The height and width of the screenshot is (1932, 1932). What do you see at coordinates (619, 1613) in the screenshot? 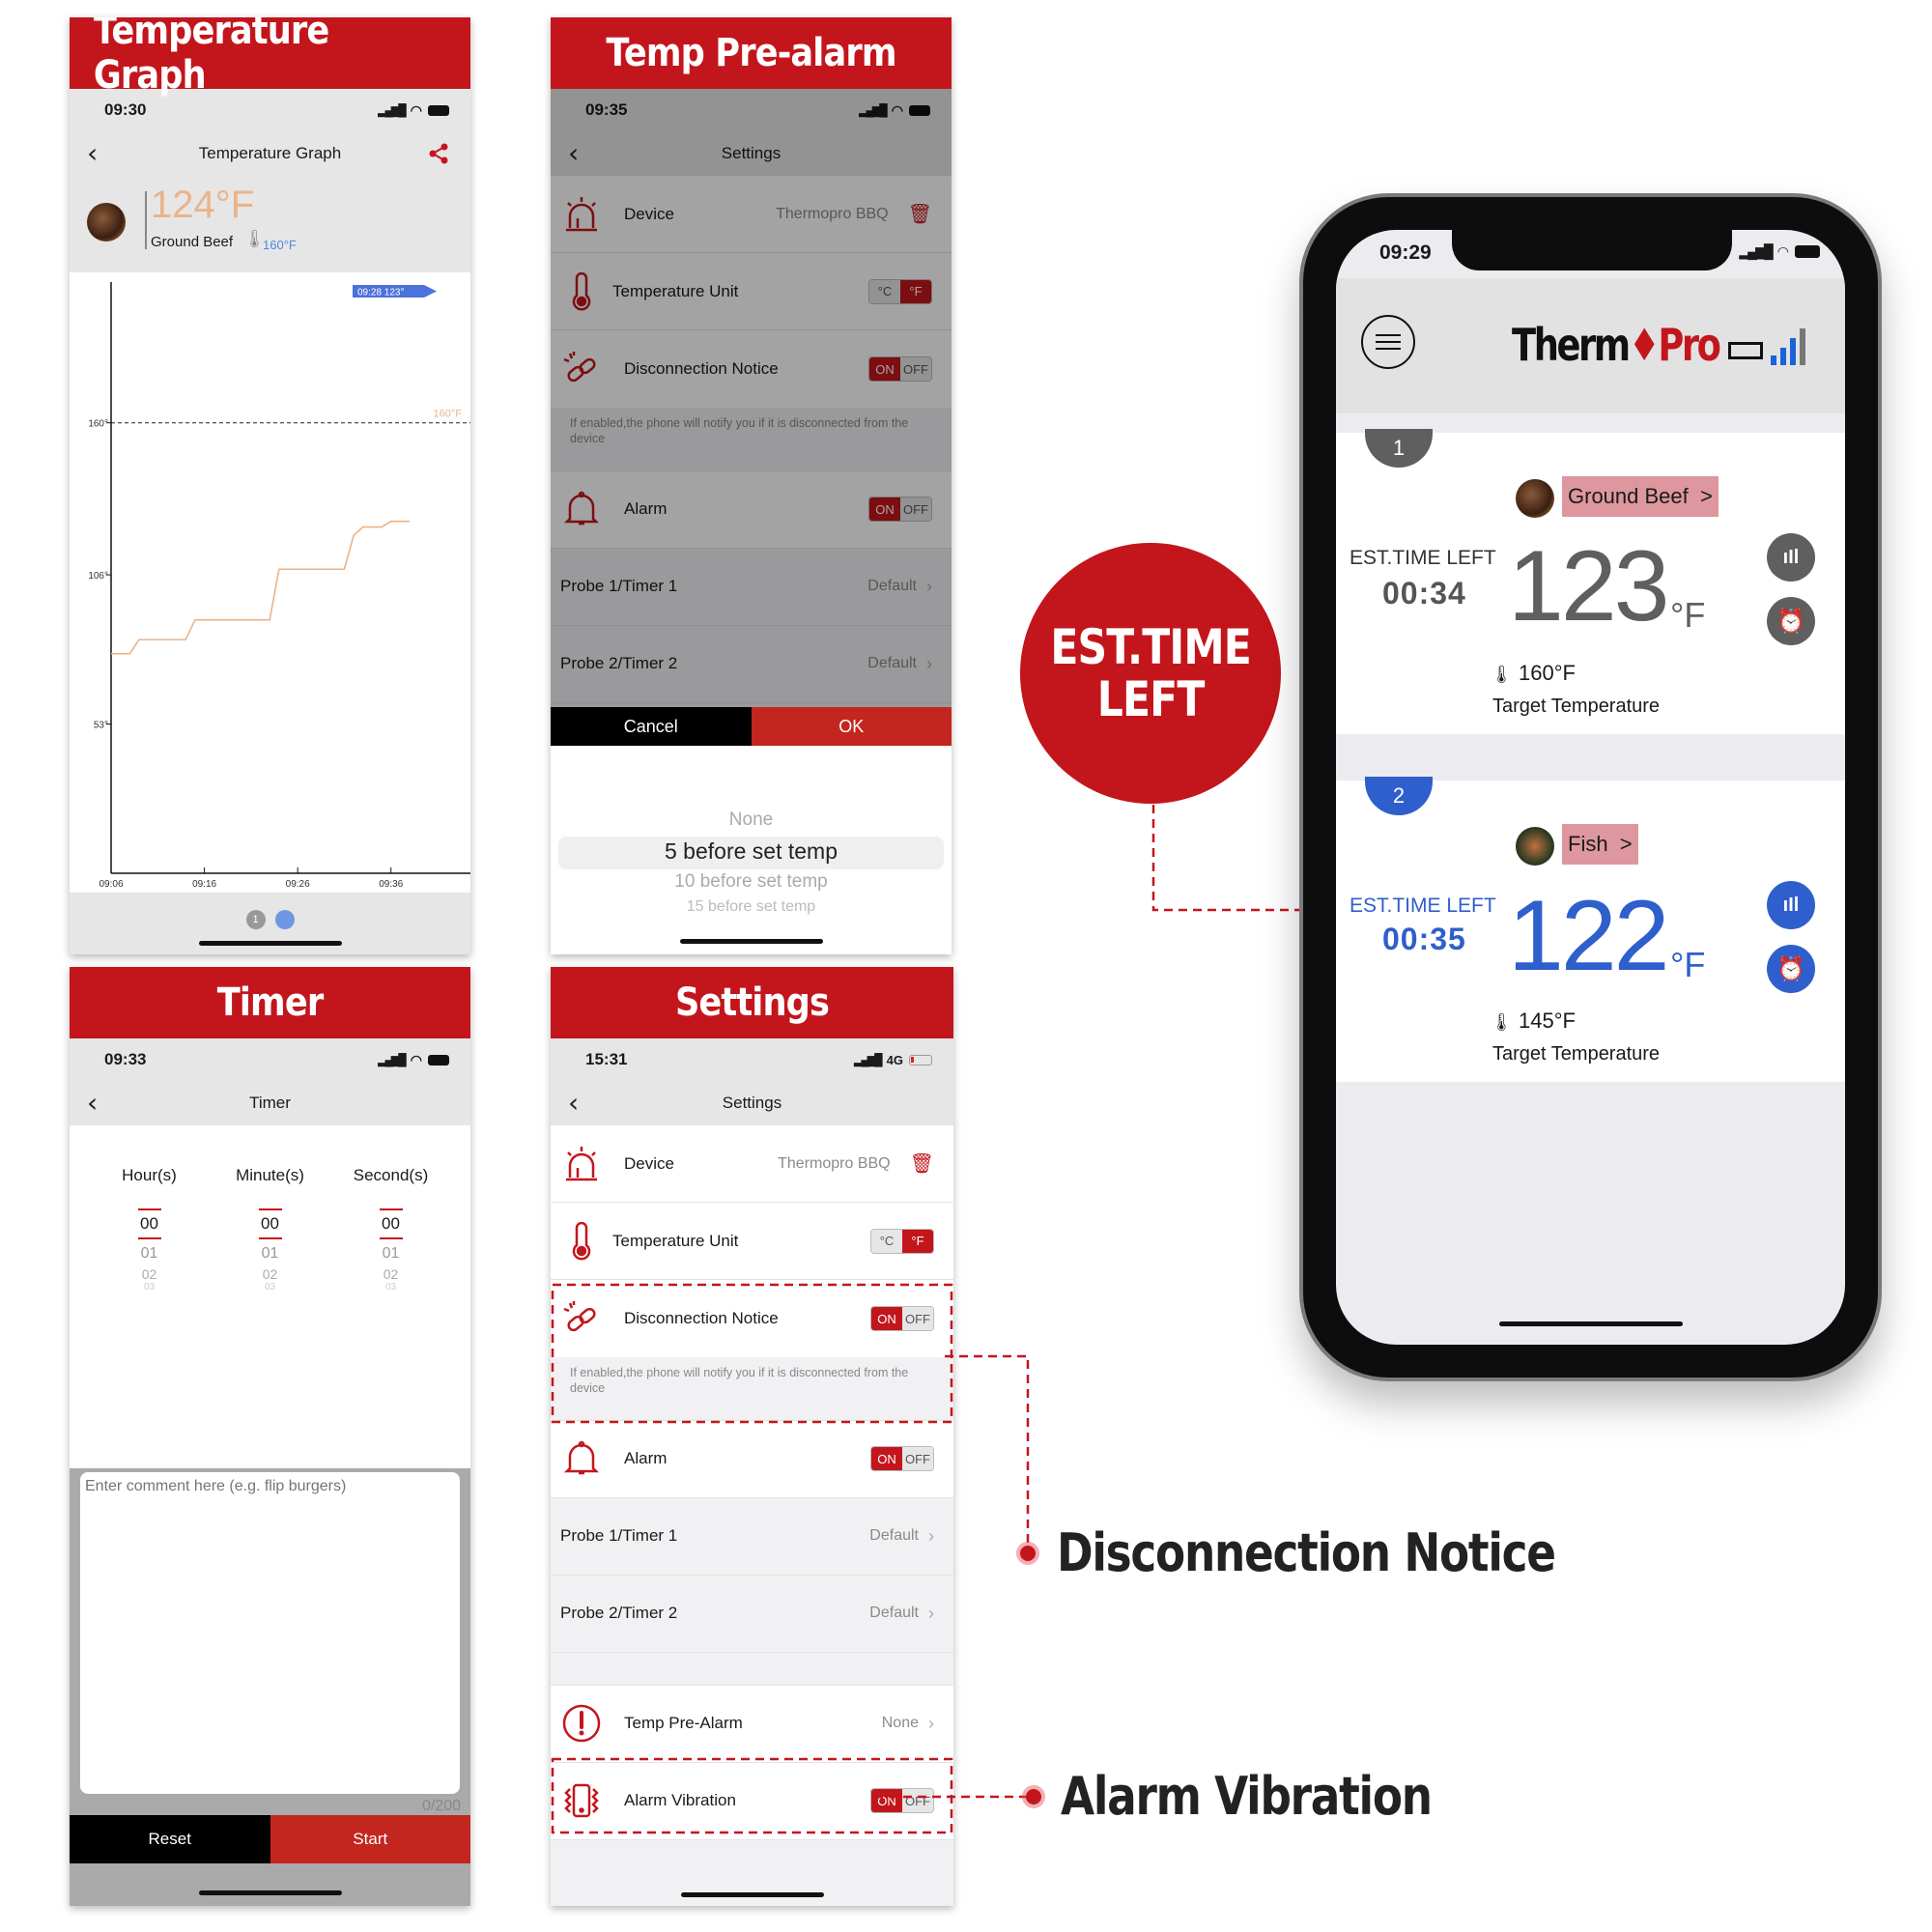
I see `row-label: Probe 2/Timer 2` at bounding box center [619, 1613].